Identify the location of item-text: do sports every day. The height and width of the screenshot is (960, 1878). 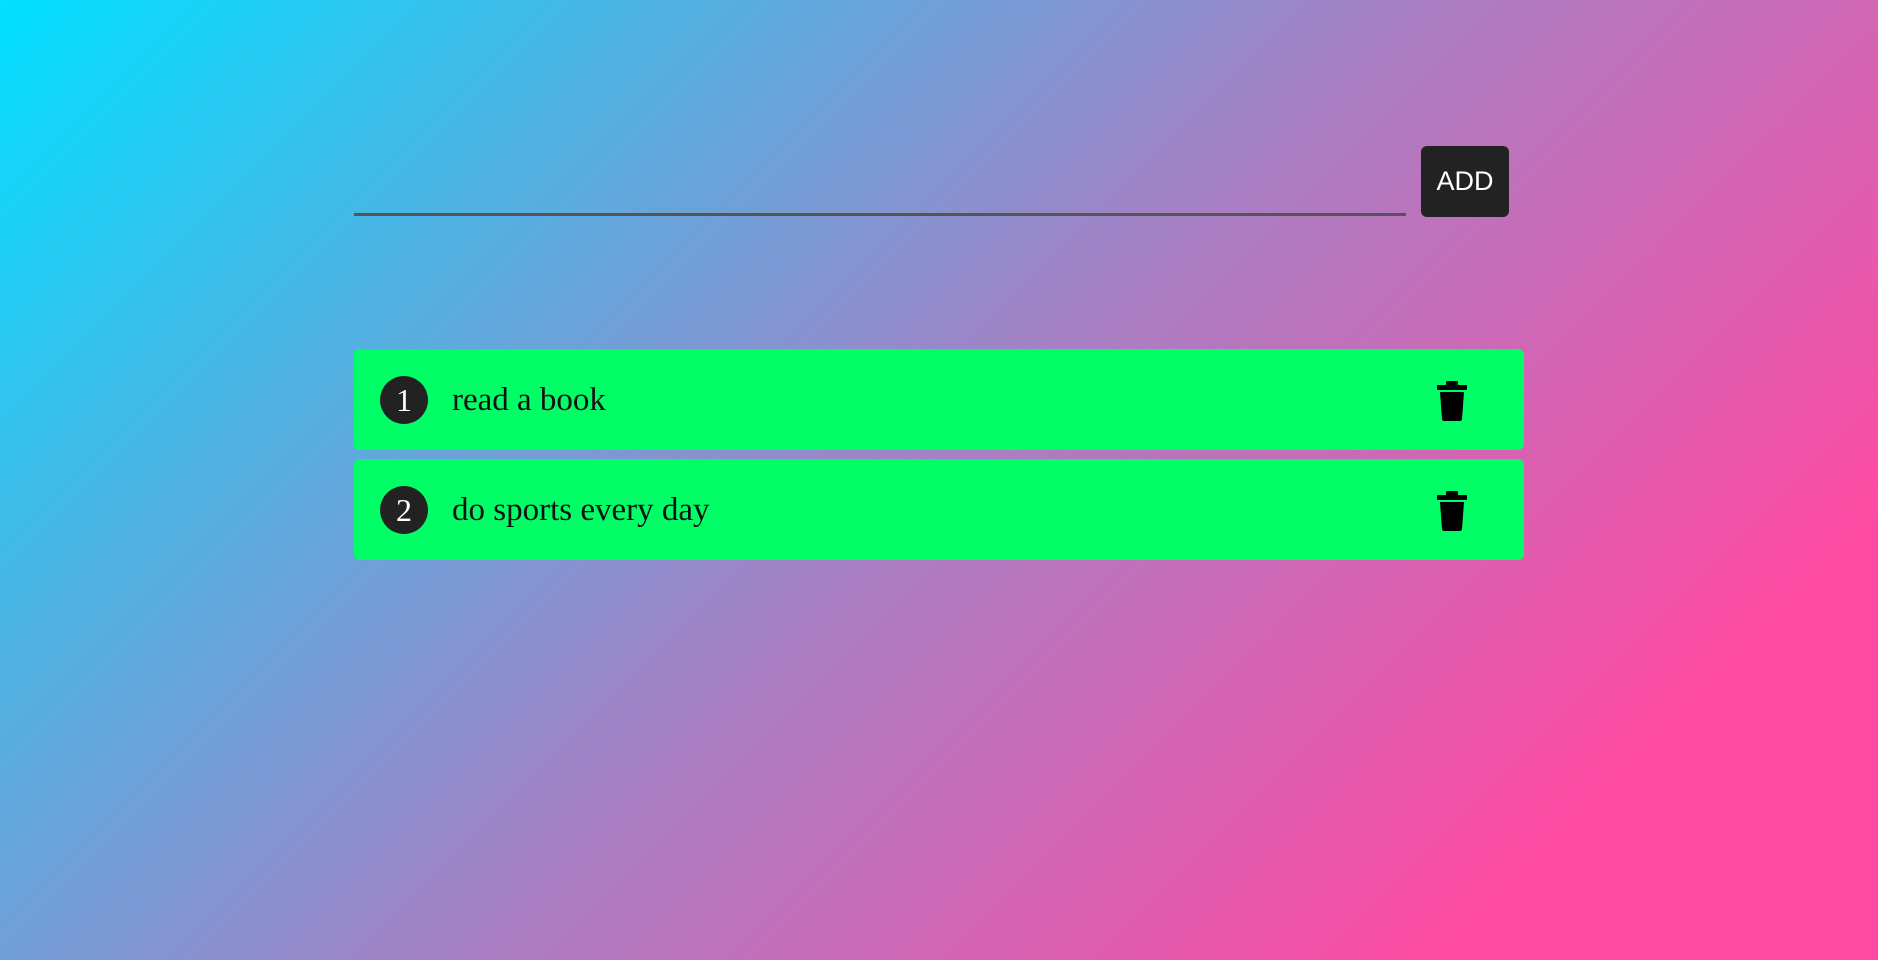
(581, 510).